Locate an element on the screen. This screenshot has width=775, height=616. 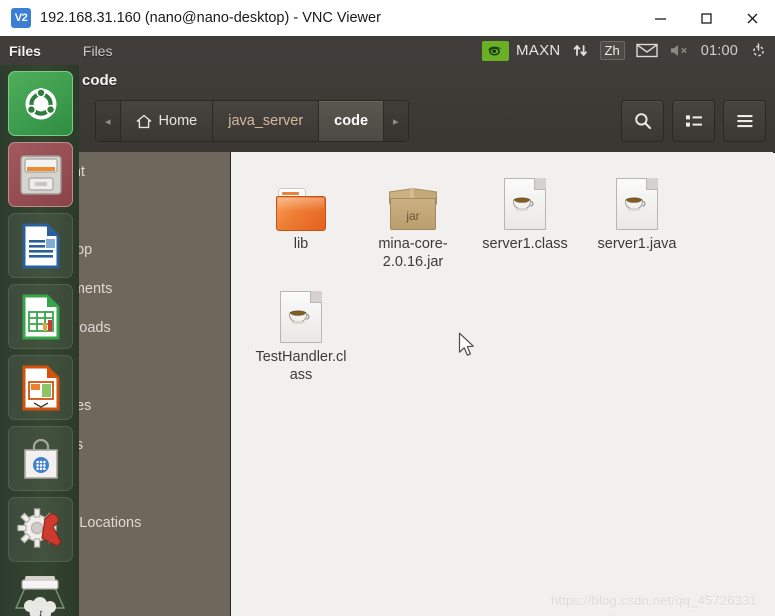
mouse-cursor is located at coordinates (466, 344).